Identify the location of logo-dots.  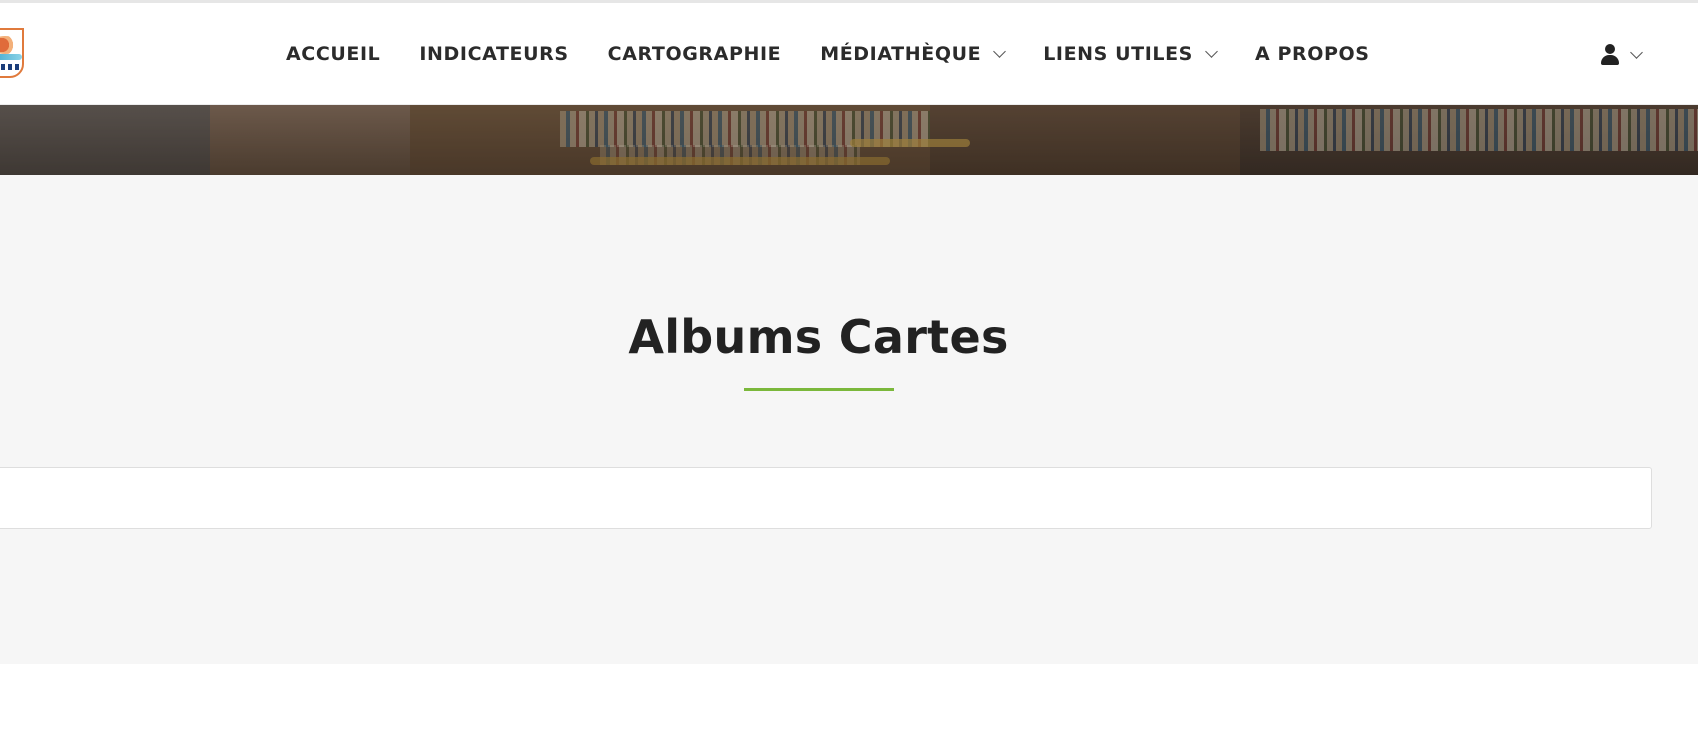
(11, 67).